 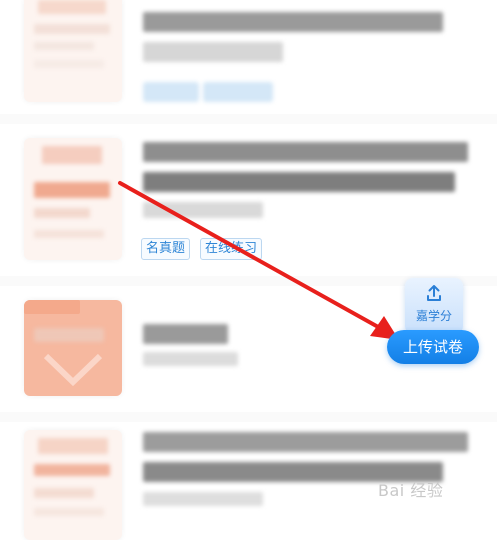 I want to click on upload-icon, so click(x=434, y=295).